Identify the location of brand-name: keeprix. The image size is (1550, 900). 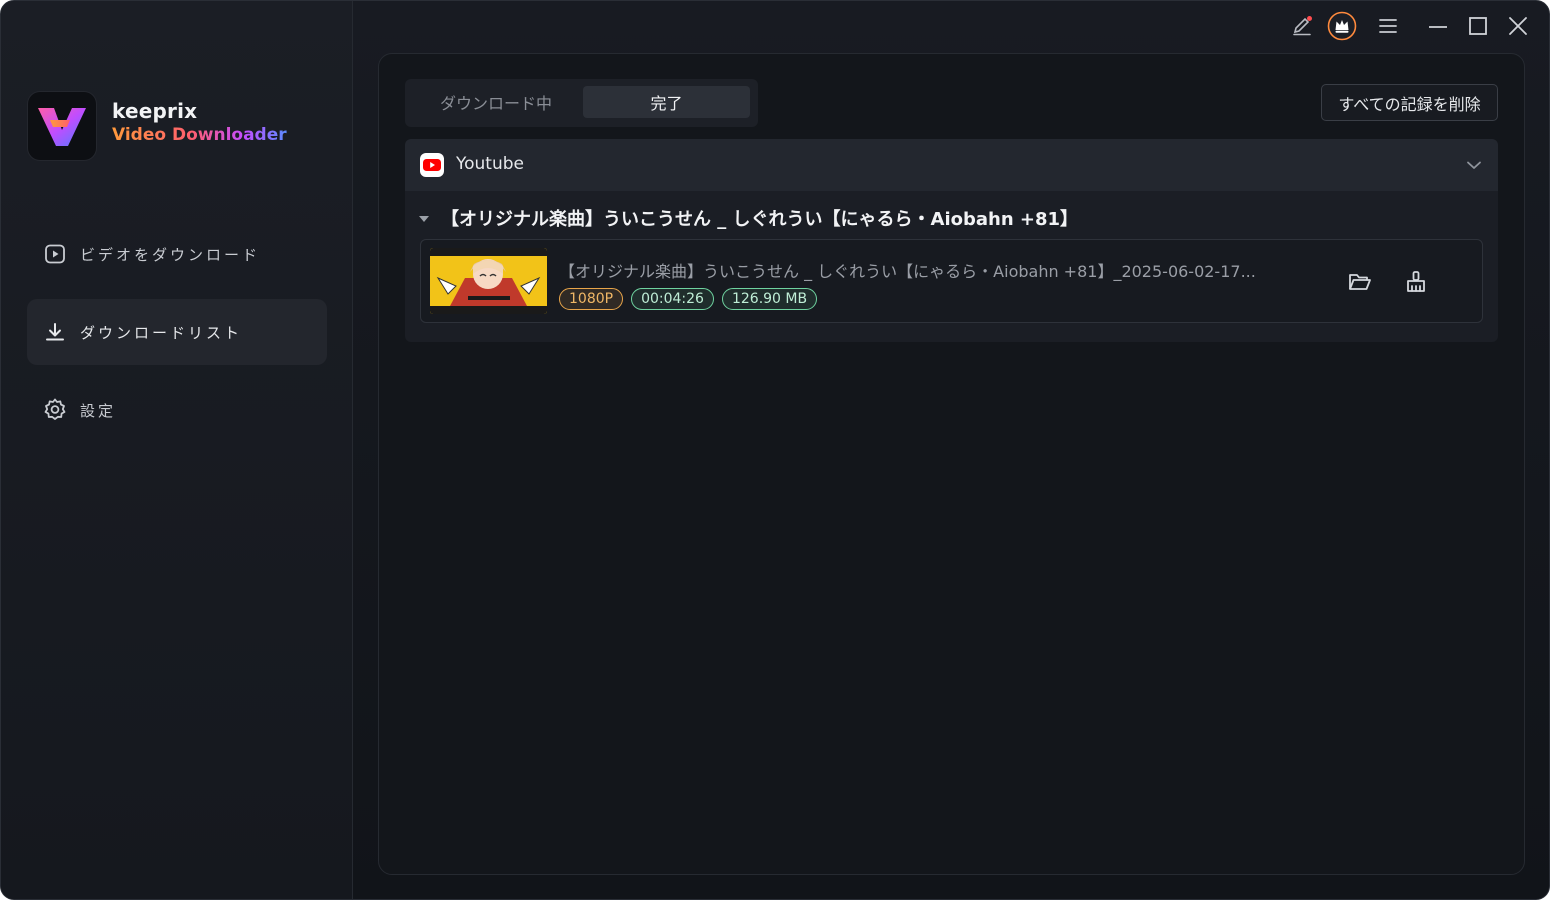
(155, 111).